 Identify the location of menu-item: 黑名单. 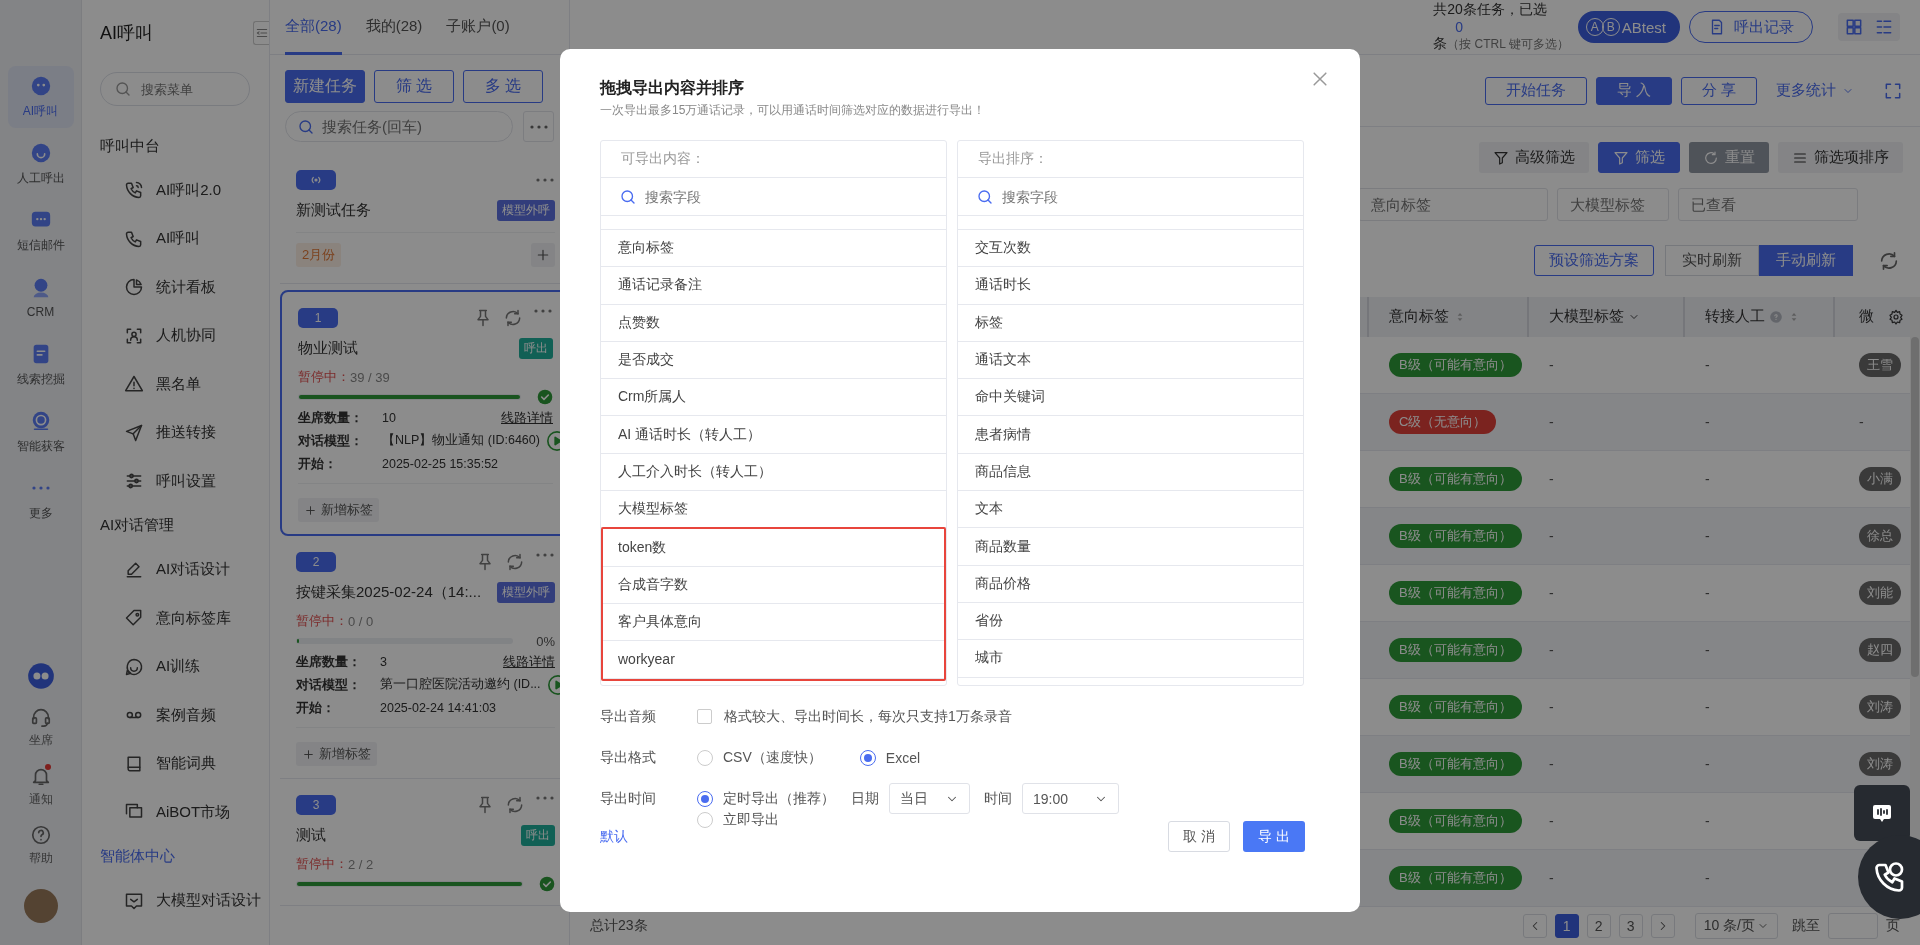
(184, 384).